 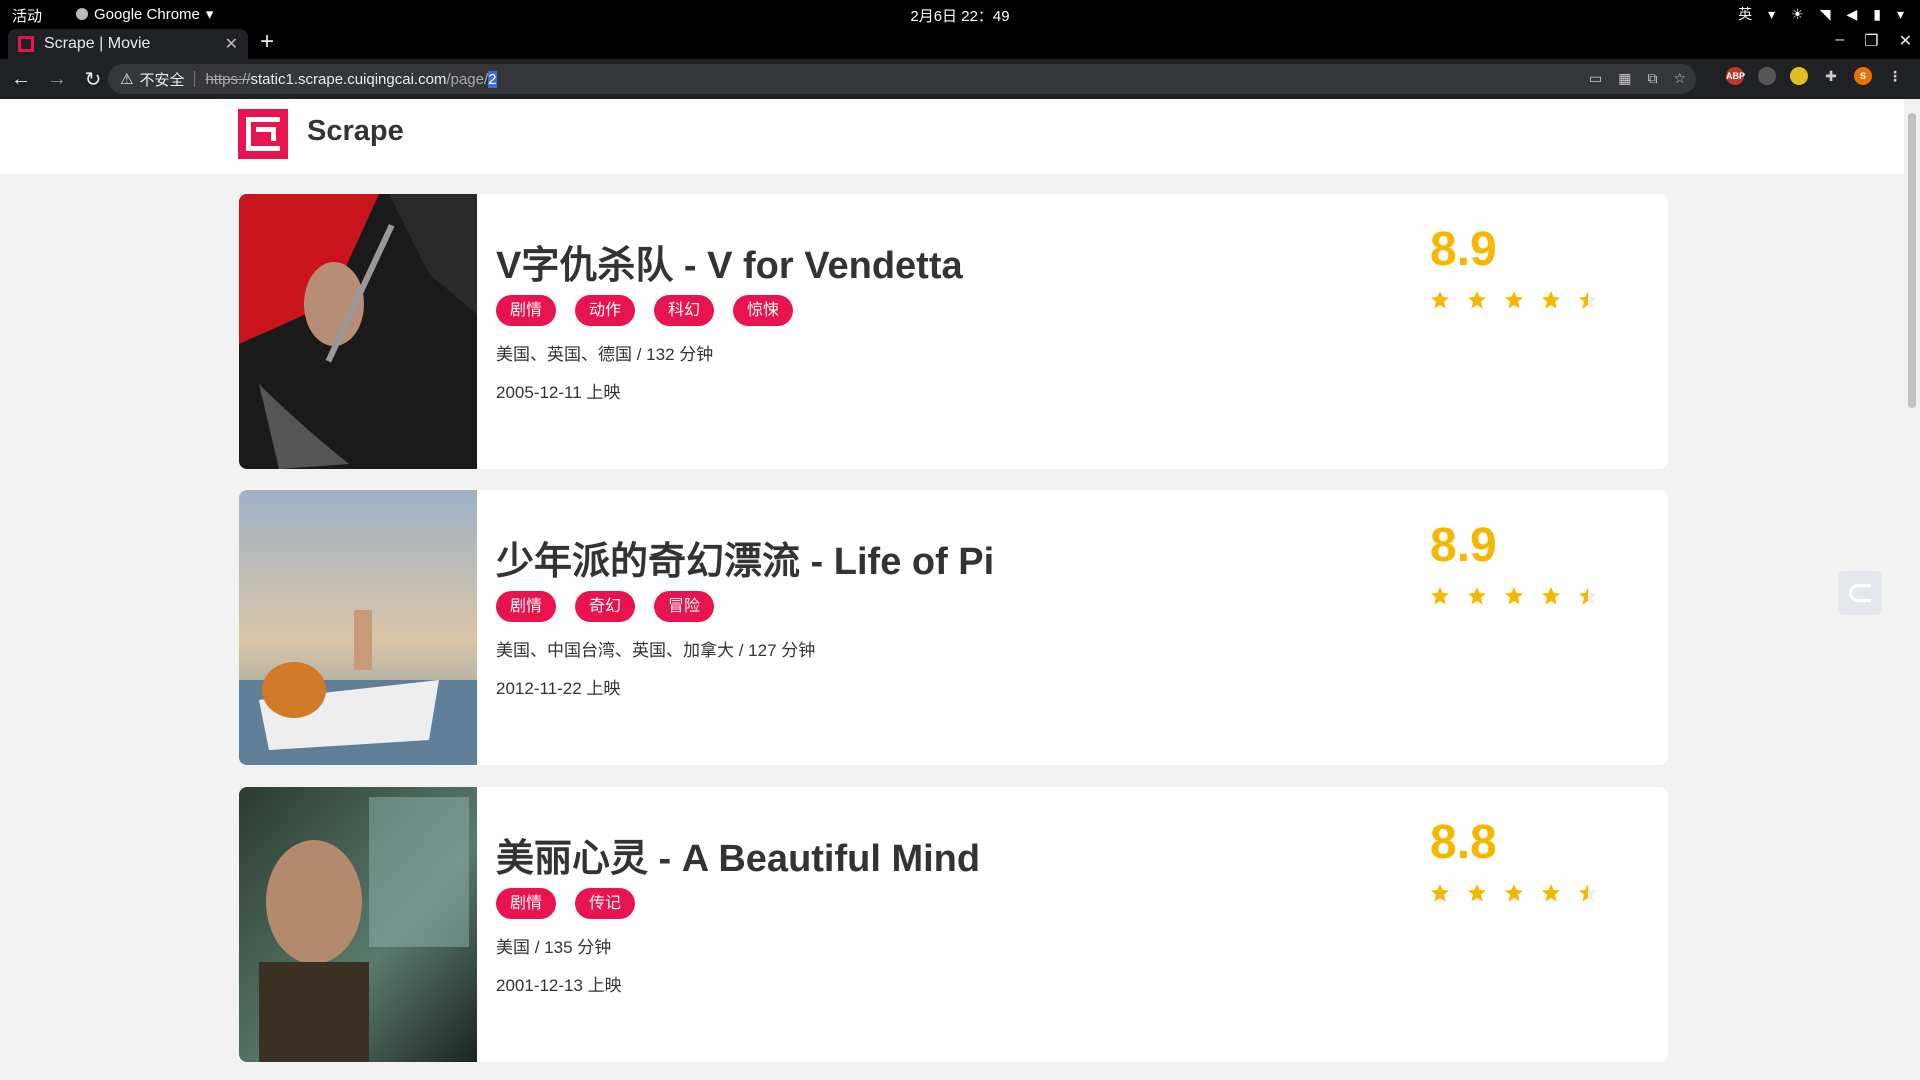 What do you see at coordinates (1637, 78) in the screenshot?
I see `omnibox-actions: ▭ ▦ ⧉ ☆` at bounding box center [1637, 78].